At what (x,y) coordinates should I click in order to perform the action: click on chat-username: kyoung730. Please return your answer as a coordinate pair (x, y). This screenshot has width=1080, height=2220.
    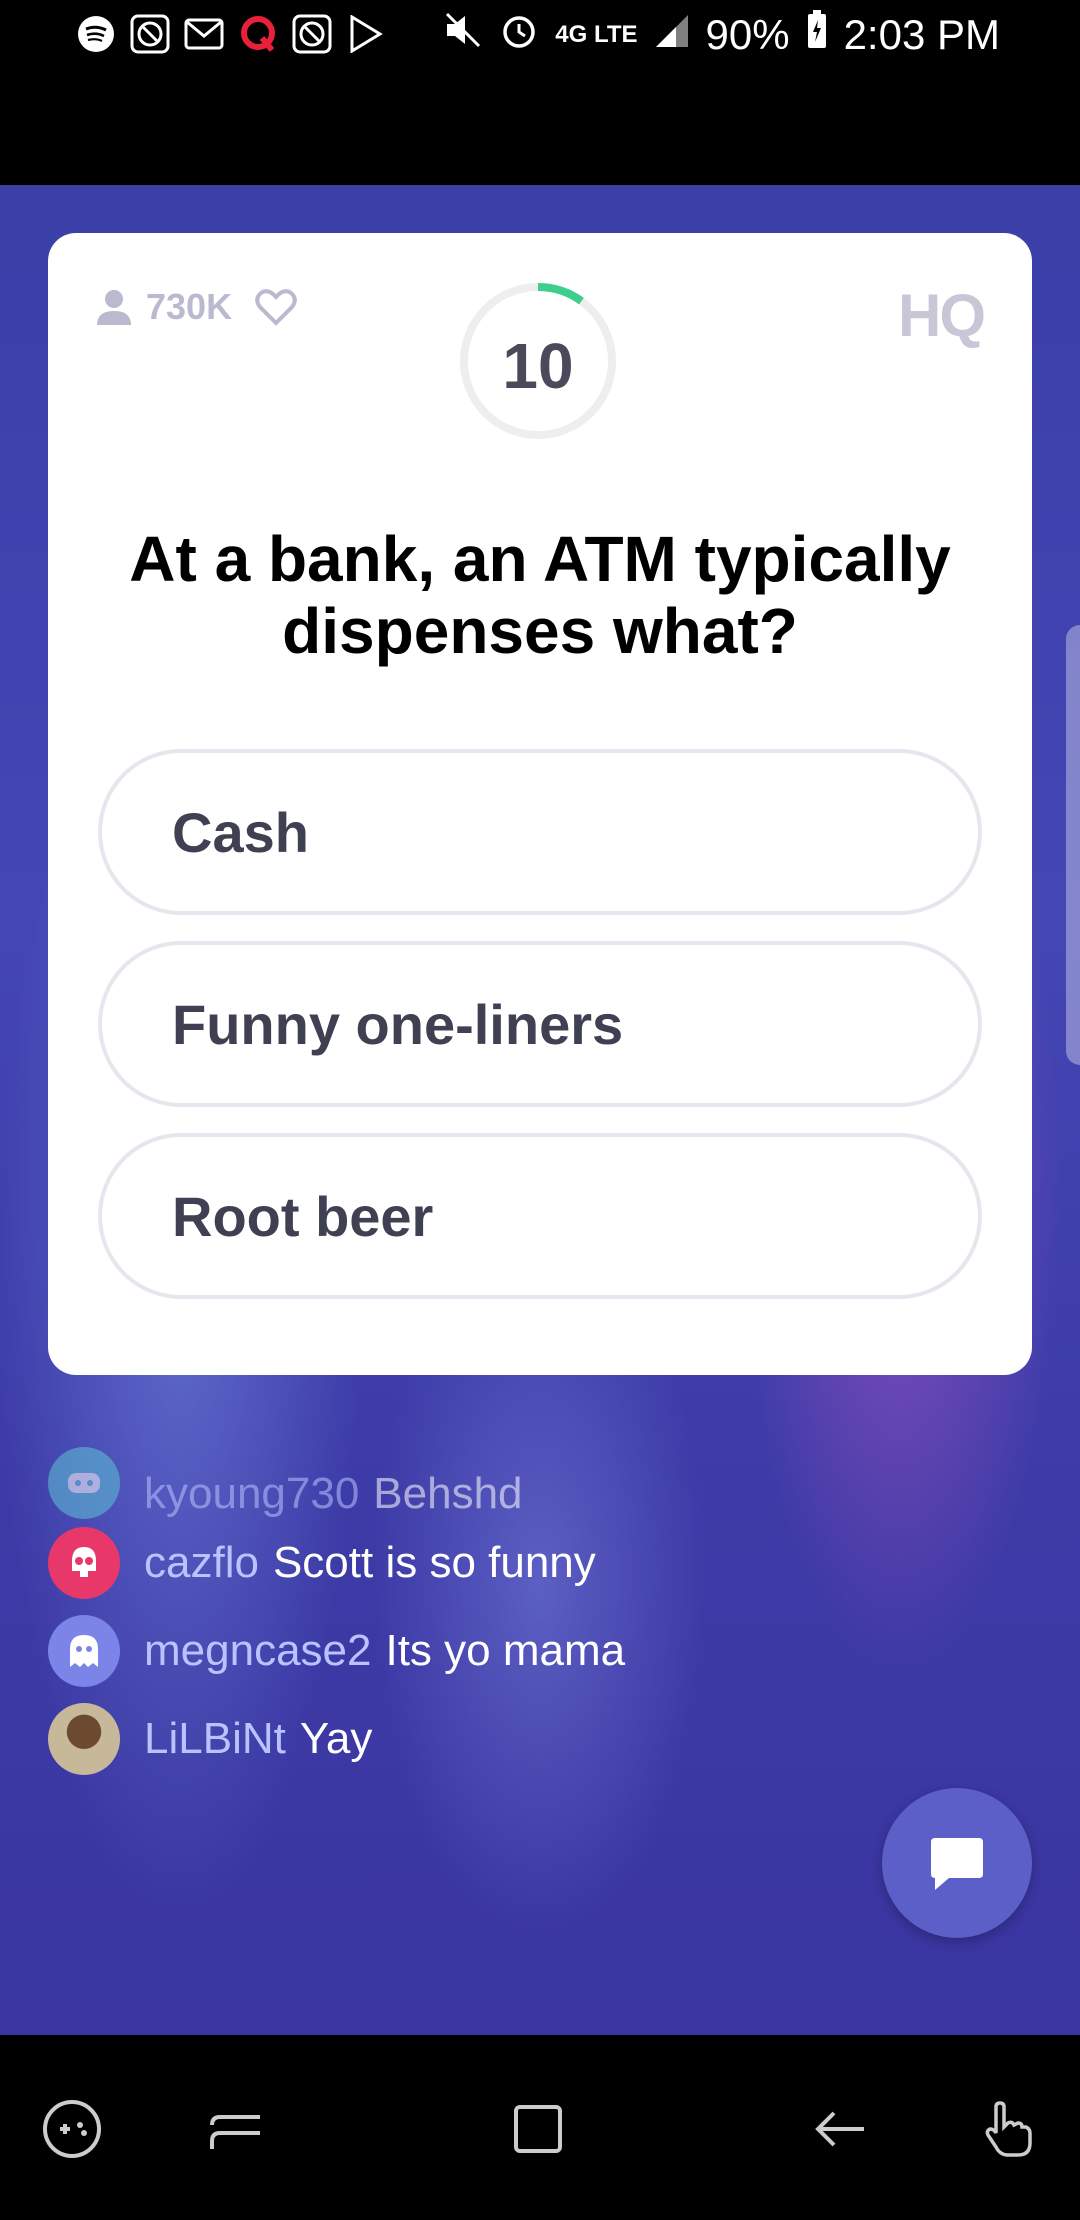
    Looking at the image, I should click on (251, 1494).